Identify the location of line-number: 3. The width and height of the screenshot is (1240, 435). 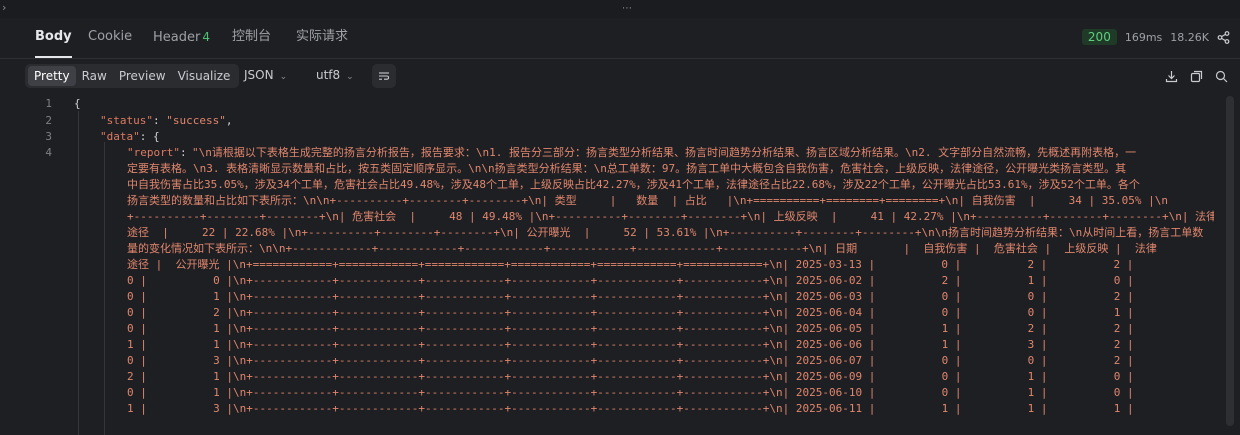
(48, 136).